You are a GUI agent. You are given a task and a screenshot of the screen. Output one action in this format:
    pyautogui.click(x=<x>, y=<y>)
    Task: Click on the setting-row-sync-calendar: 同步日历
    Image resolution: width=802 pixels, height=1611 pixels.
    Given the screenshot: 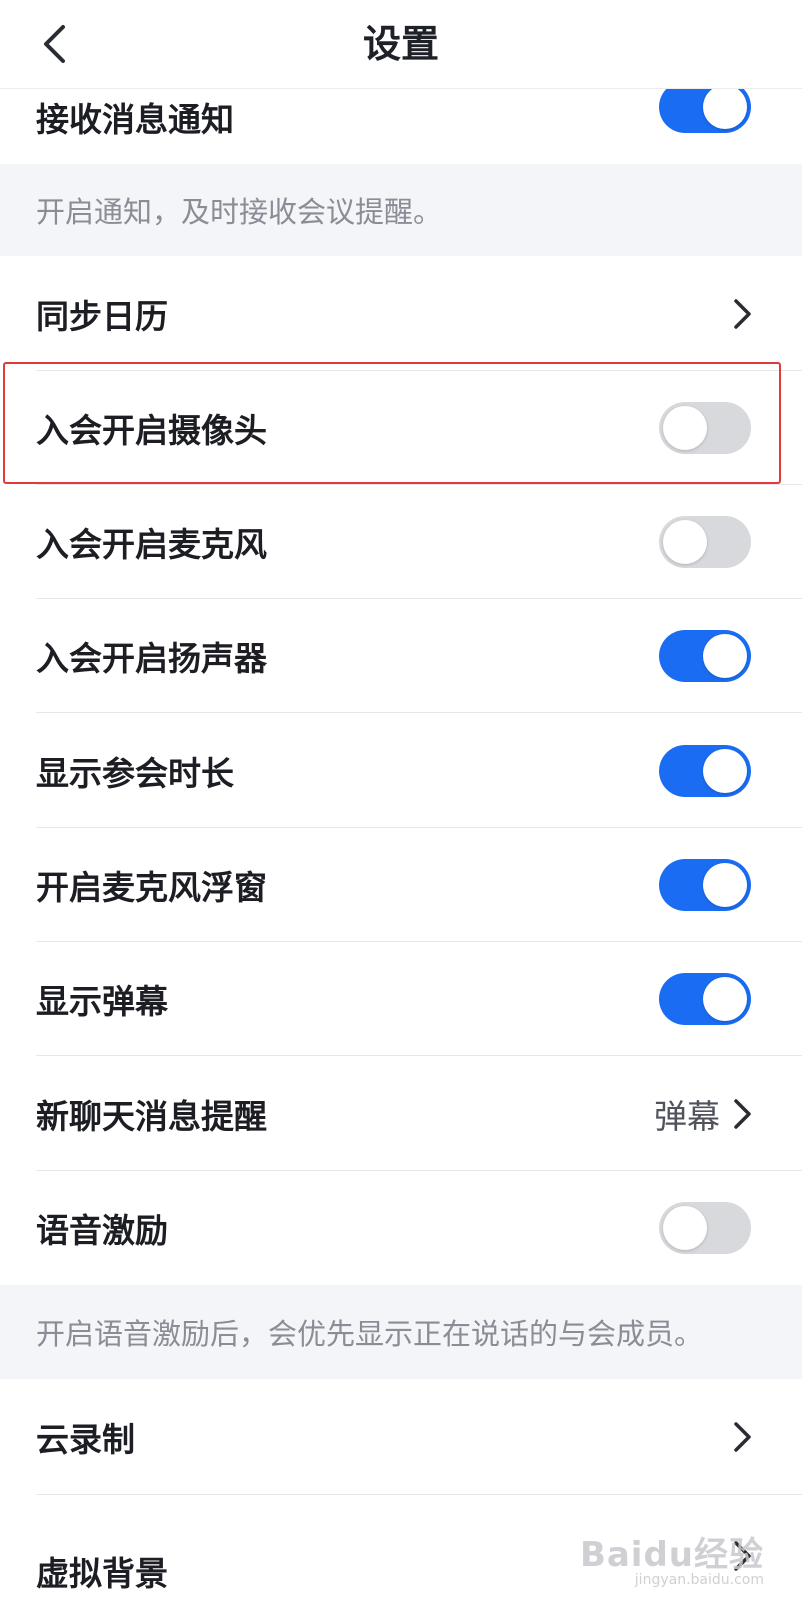 What is the action you would take?
    pyautogui.click(x=401, y=313)
    